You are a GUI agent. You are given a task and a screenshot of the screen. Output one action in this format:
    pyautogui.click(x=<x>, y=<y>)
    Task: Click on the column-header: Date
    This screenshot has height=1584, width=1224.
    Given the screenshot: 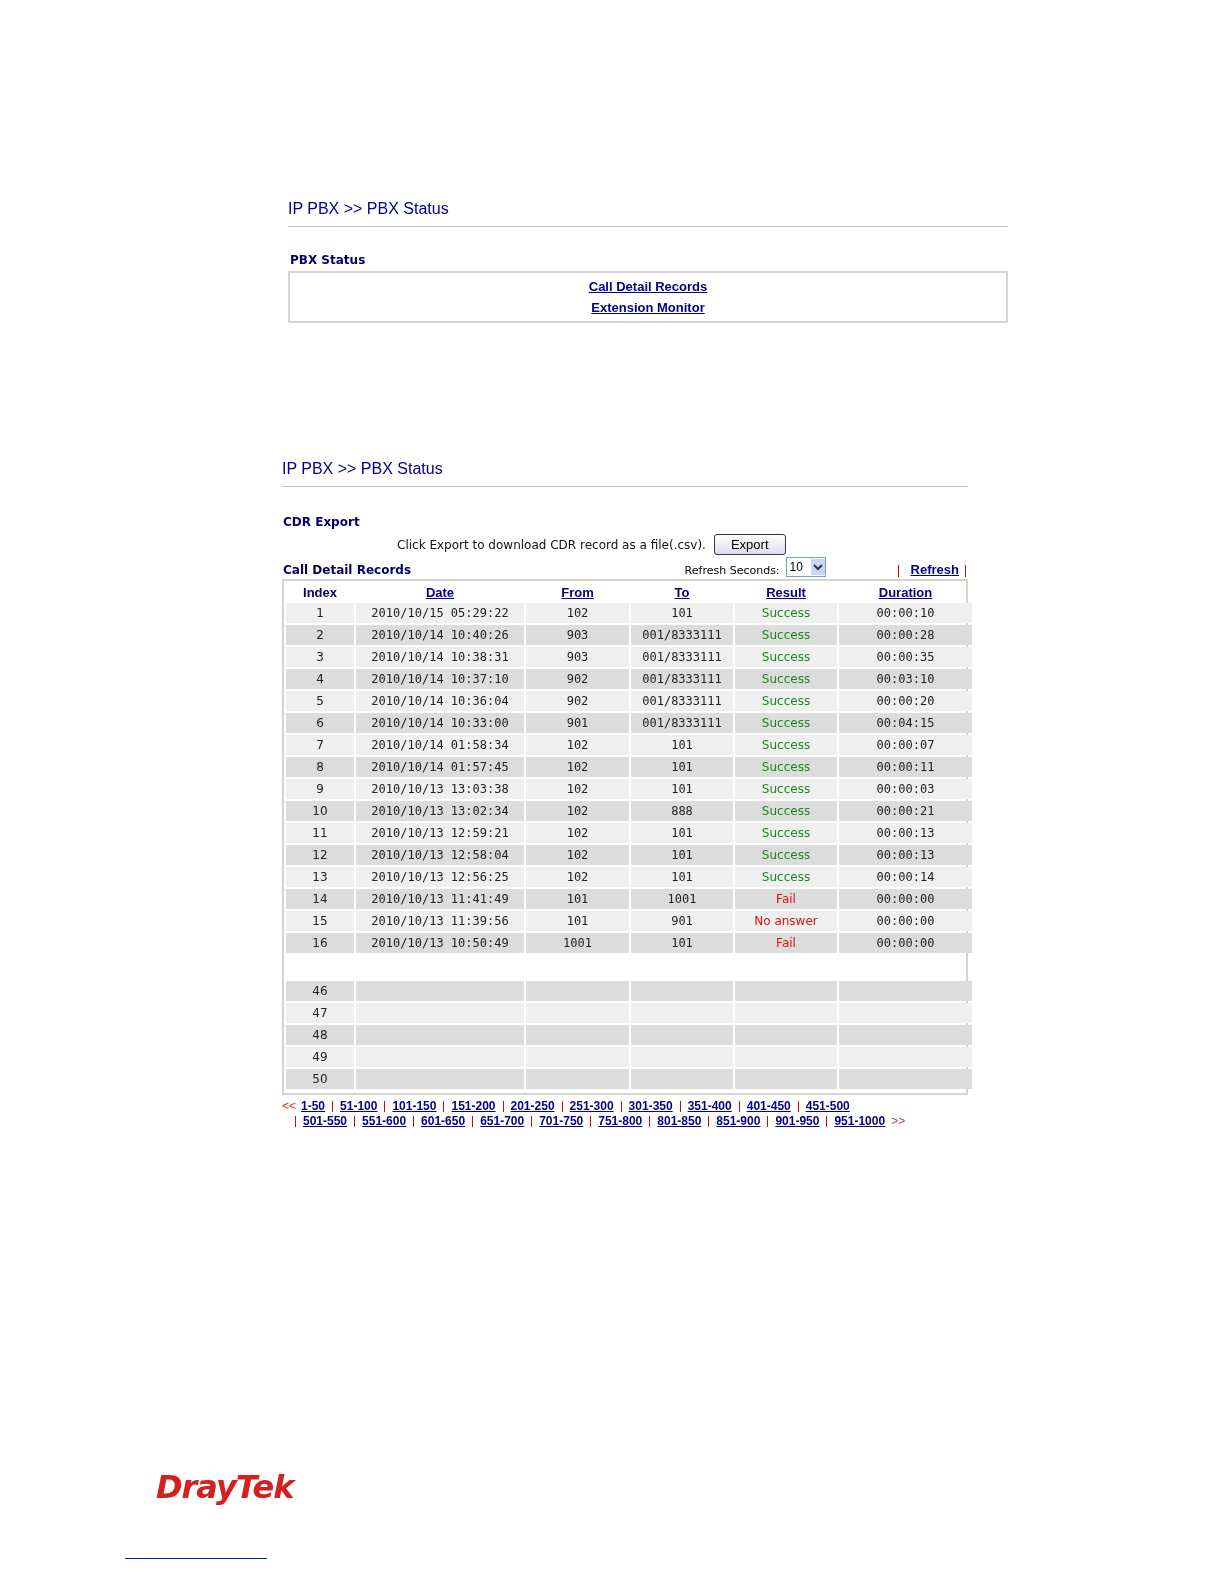 What is the action you would take?
    pyautogui.click(x=440, y=592)
    